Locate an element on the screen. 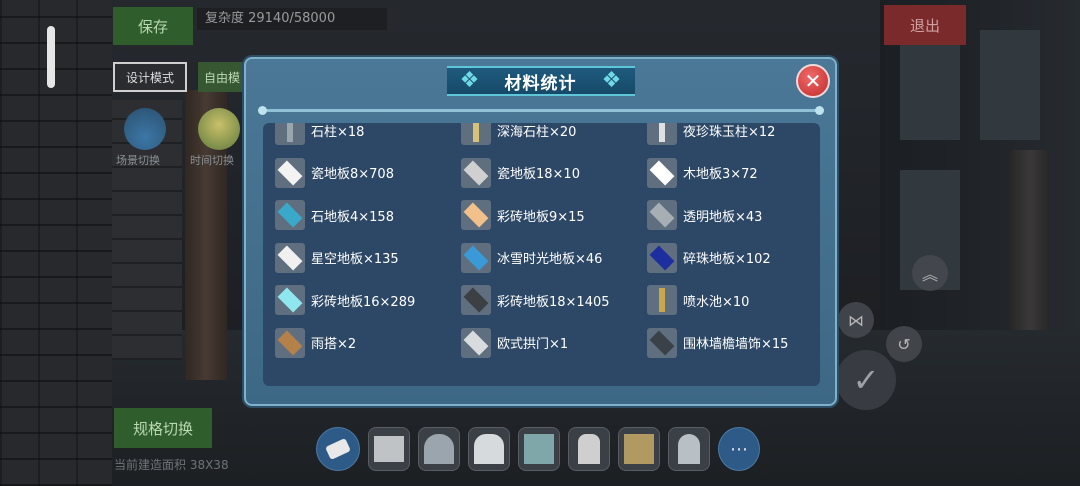  material-item: 彩砖地板9×15 is located at coordinates (542, 215).